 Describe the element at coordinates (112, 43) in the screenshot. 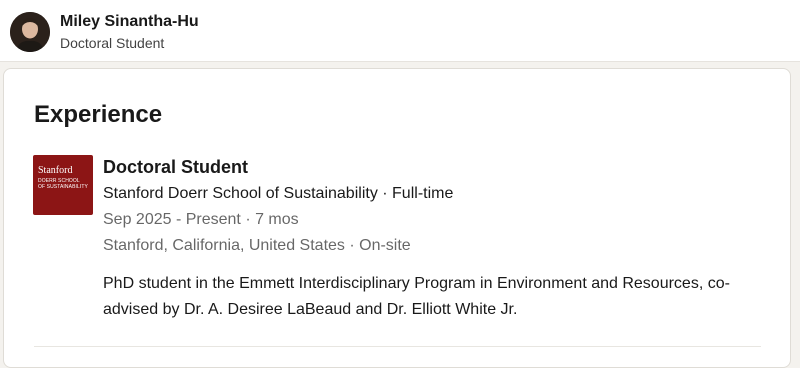

I see `profile-headline: Doctoral Student` at that location.